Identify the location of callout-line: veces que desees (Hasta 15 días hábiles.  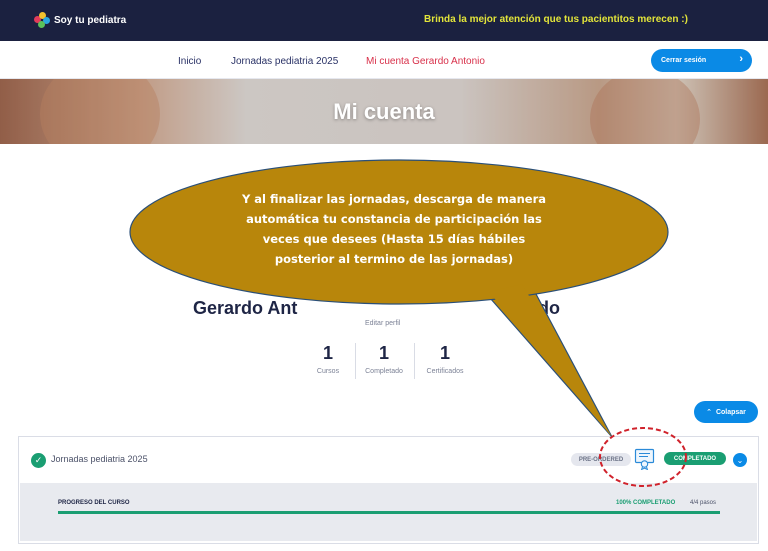
(394, 239).